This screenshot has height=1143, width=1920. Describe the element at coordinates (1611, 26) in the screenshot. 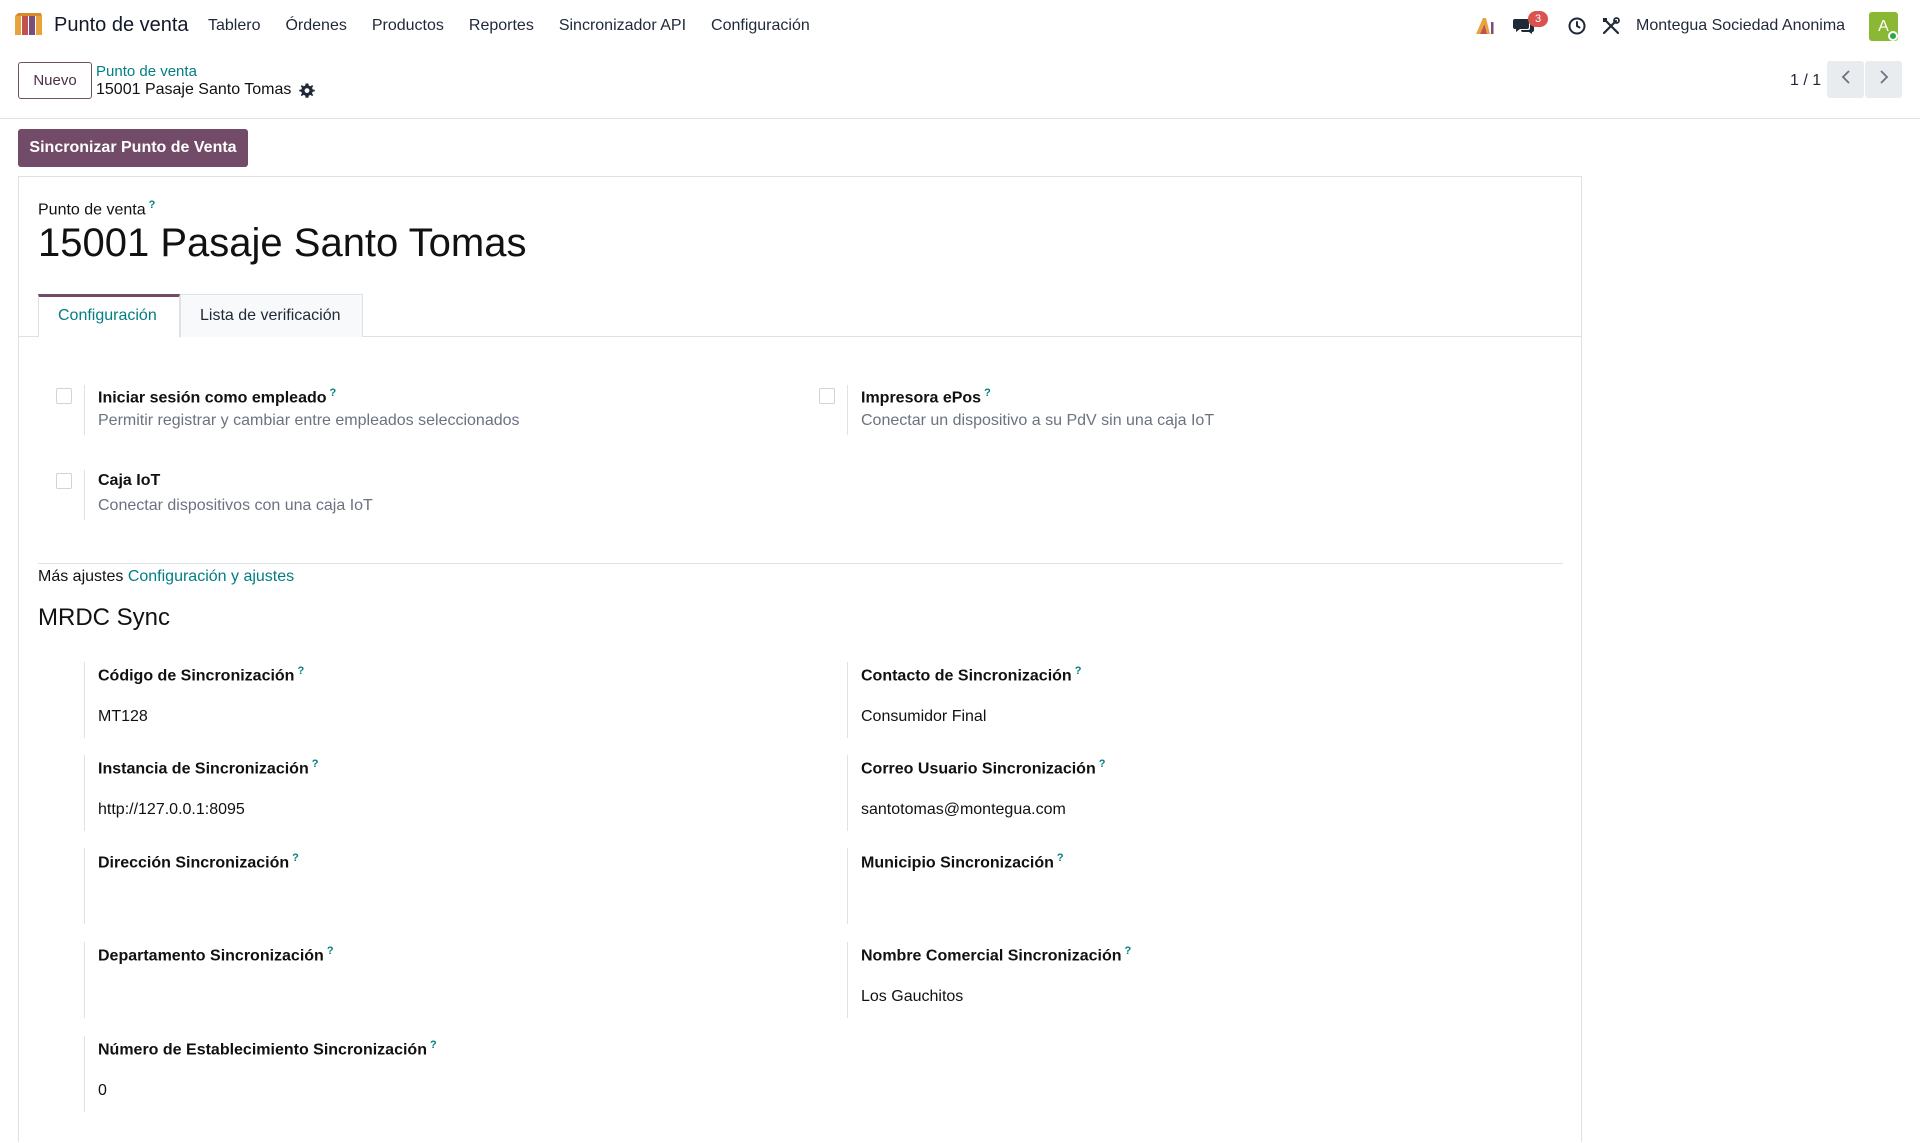

I see `debug-tools-icon` at that location.